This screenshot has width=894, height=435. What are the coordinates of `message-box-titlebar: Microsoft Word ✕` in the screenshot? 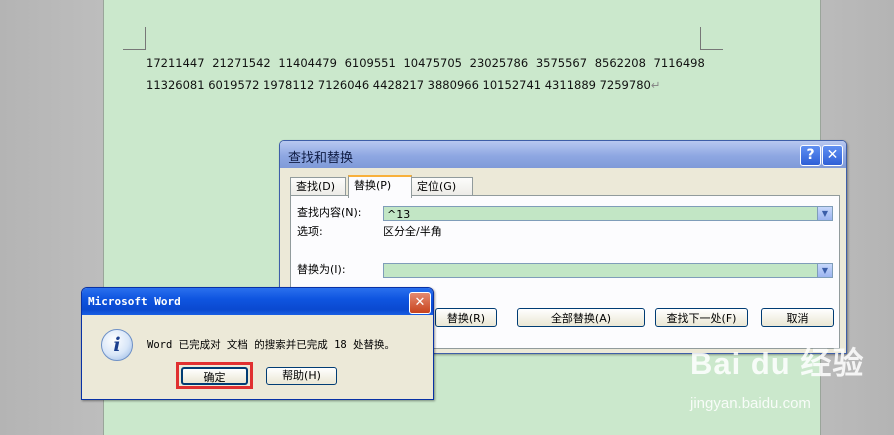 It's located at (257, 301).